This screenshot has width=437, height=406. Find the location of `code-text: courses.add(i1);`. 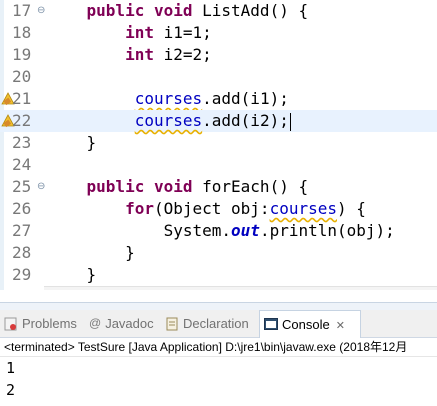

code-text: courses.add(i1); is located at coordinates (168, 99).